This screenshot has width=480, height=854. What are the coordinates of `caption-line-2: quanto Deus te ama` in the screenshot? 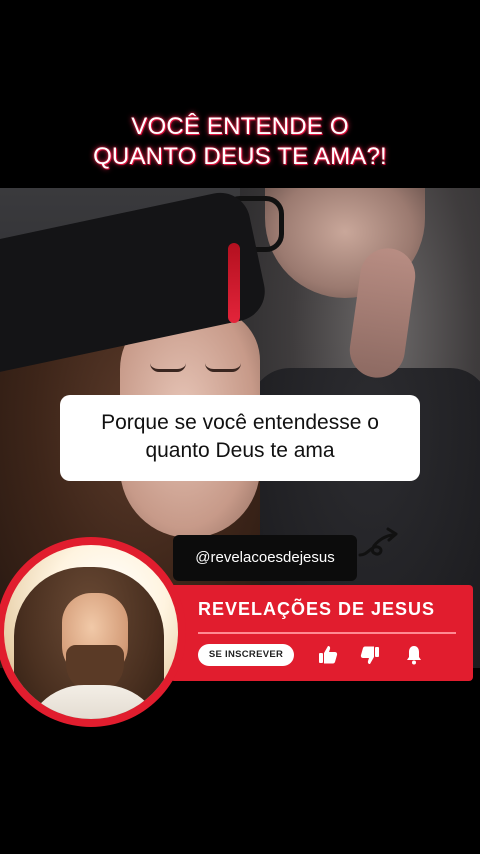 It's located at (240, 450).